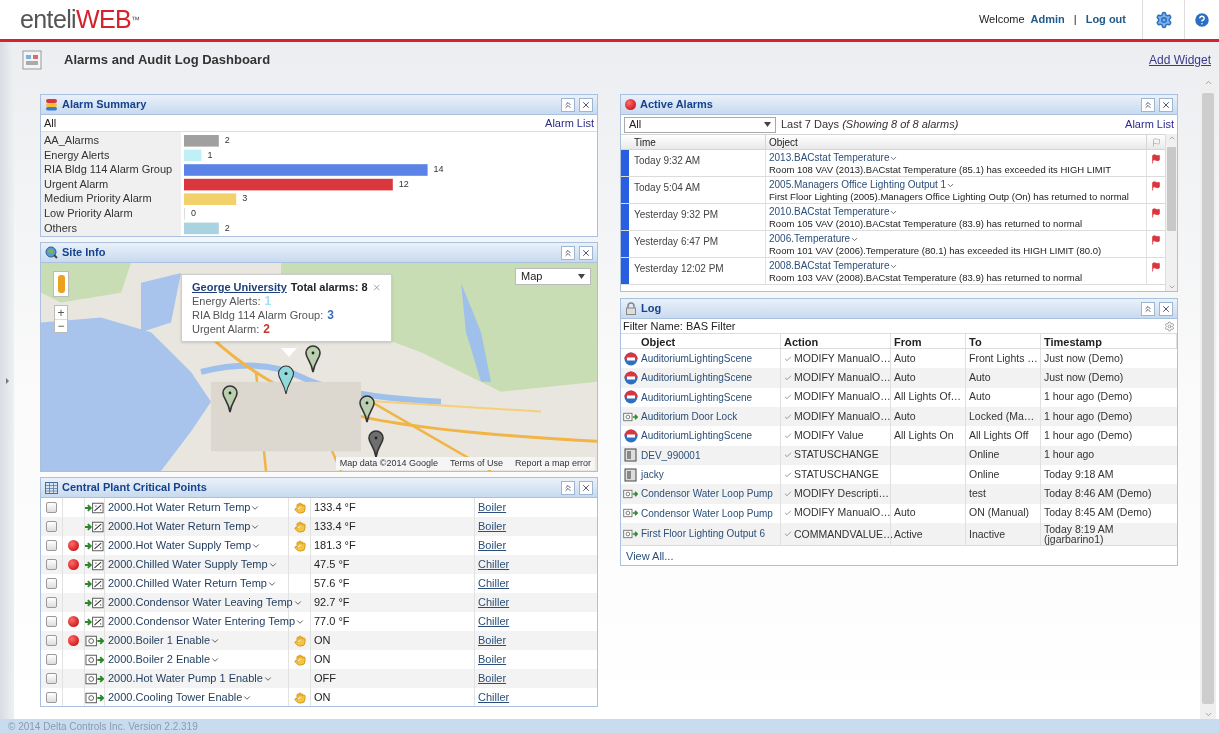 The image size is (1219, 733). What do you see at coordinates (239, 287) in the screenshot?
I see `site-link: George University` at bounding box center [239, 287].